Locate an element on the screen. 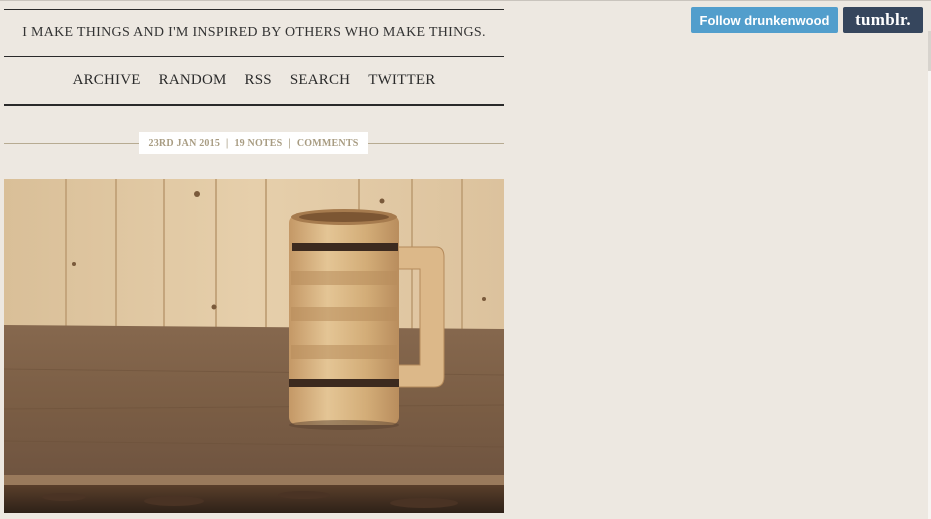 This screenshot has height=519, width=931. follow-blog-button: Follow drunkenwood is located at coordinates (764, 20).